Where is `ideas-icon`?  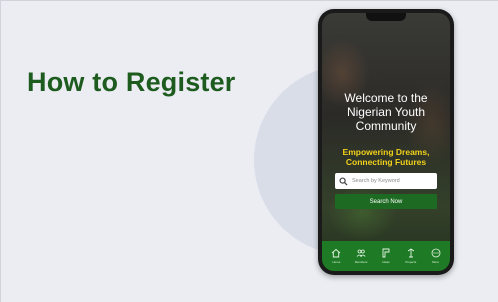
ideas-icon is located at coordinates (386, 253).